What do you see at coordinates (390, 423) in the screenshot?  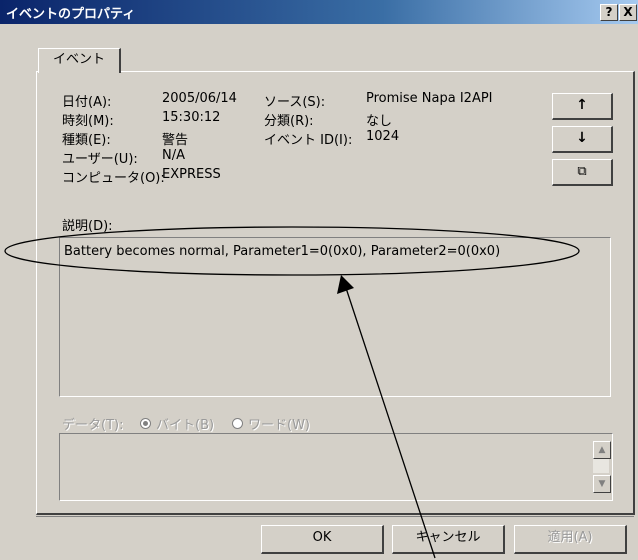 I see `annotation-arrow-line` at bounding box center [390, 423].